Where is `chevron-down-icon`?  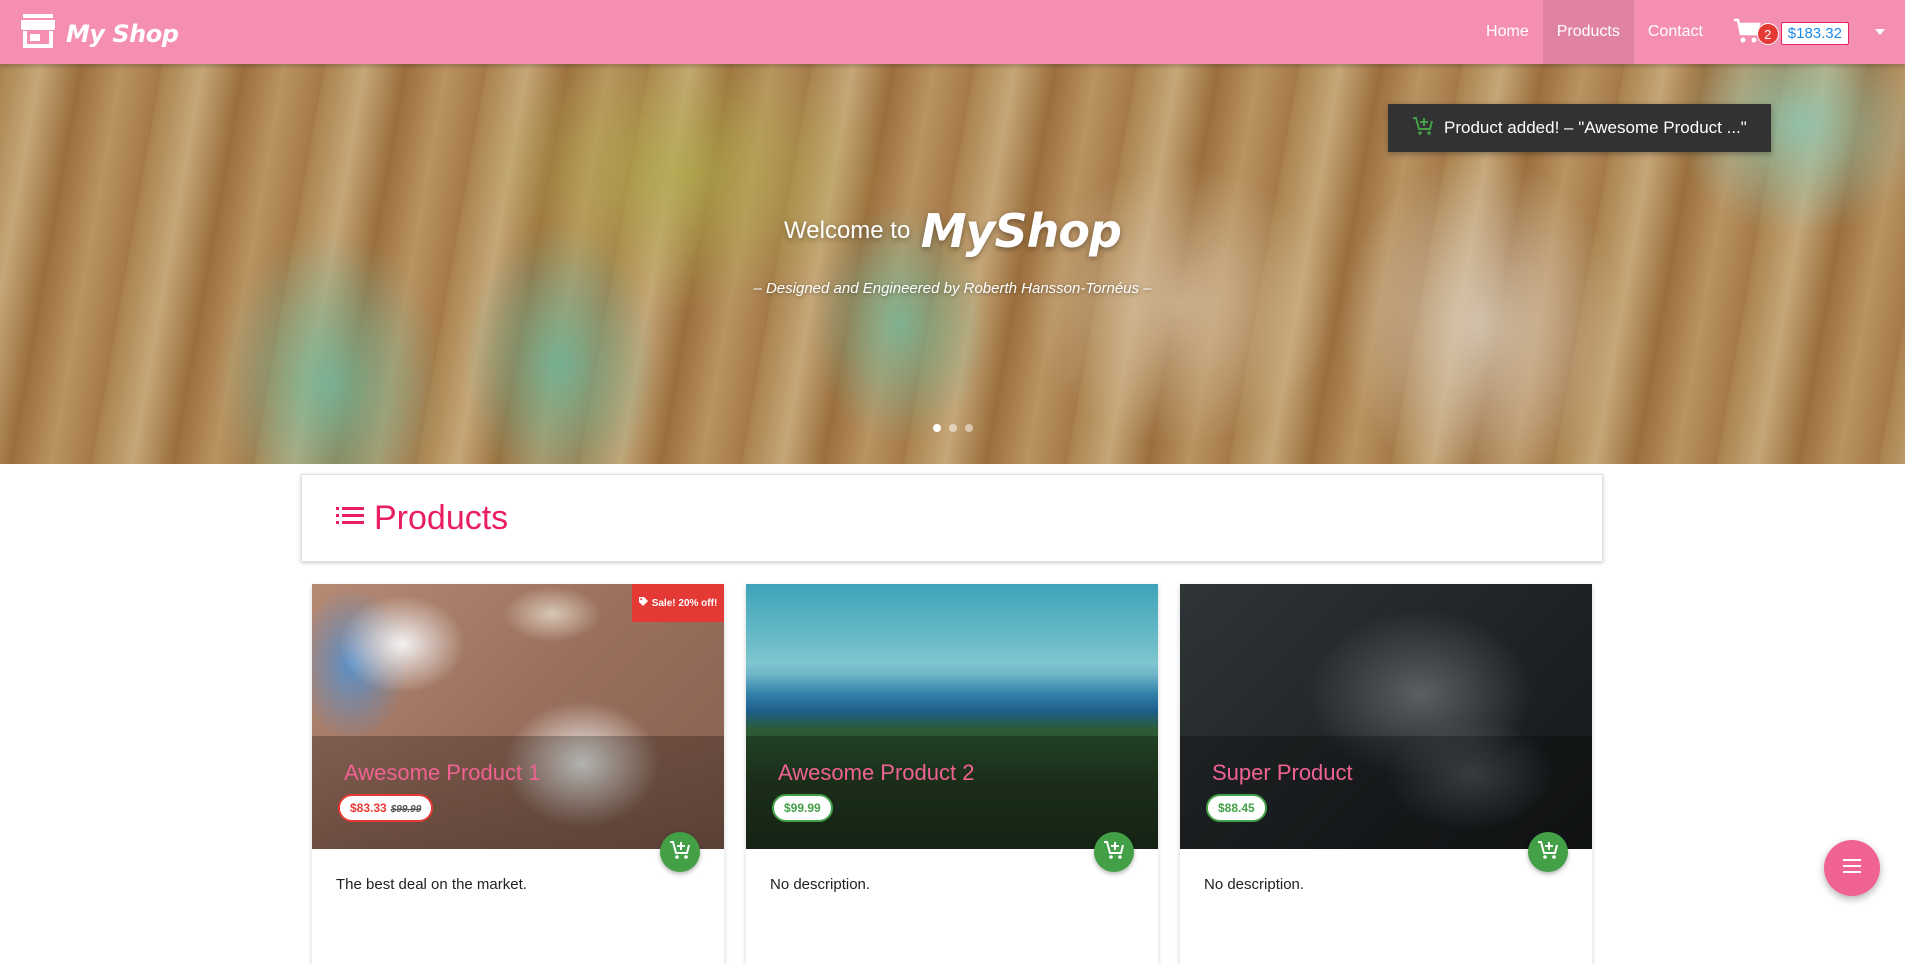
chevron-down-icon is located at coordinates (1880, 32).